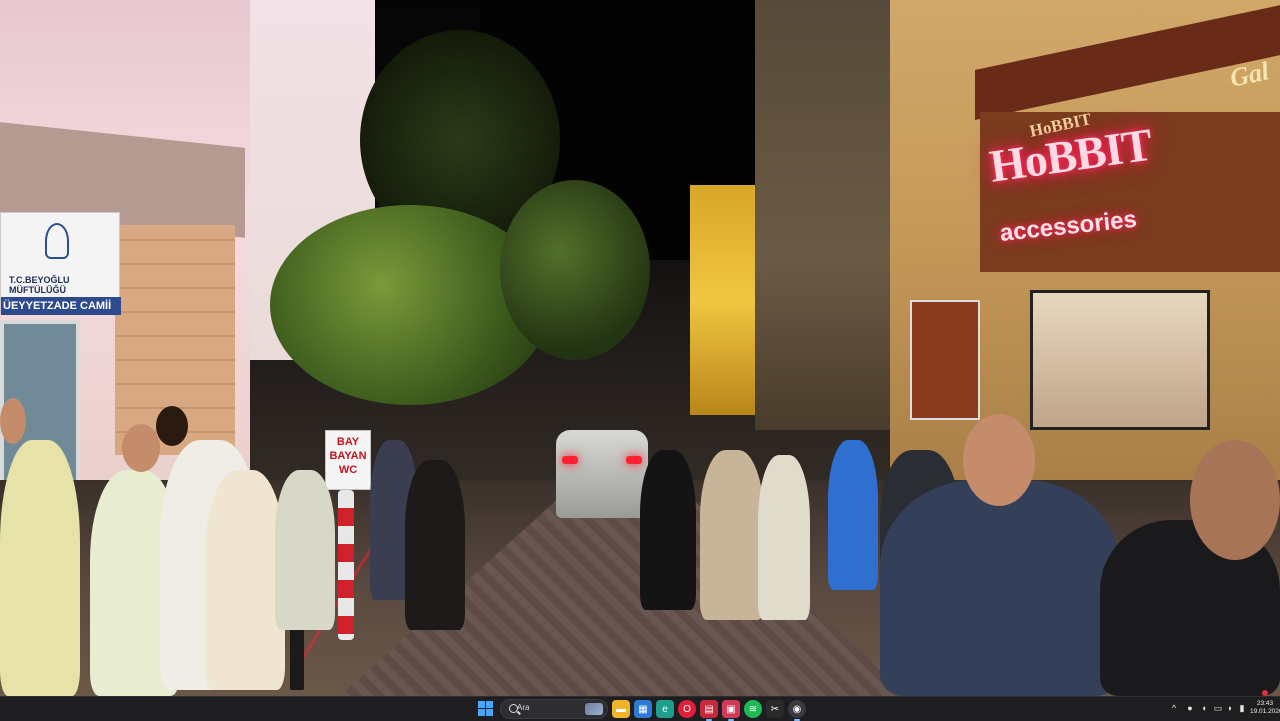 Image resolution: width=1280 pixels, height=721 pixels. What do you see at coordinates (731, 710) in the screenshot?
I see `media-app-icon: ▣` at bounding box center [731, 710].